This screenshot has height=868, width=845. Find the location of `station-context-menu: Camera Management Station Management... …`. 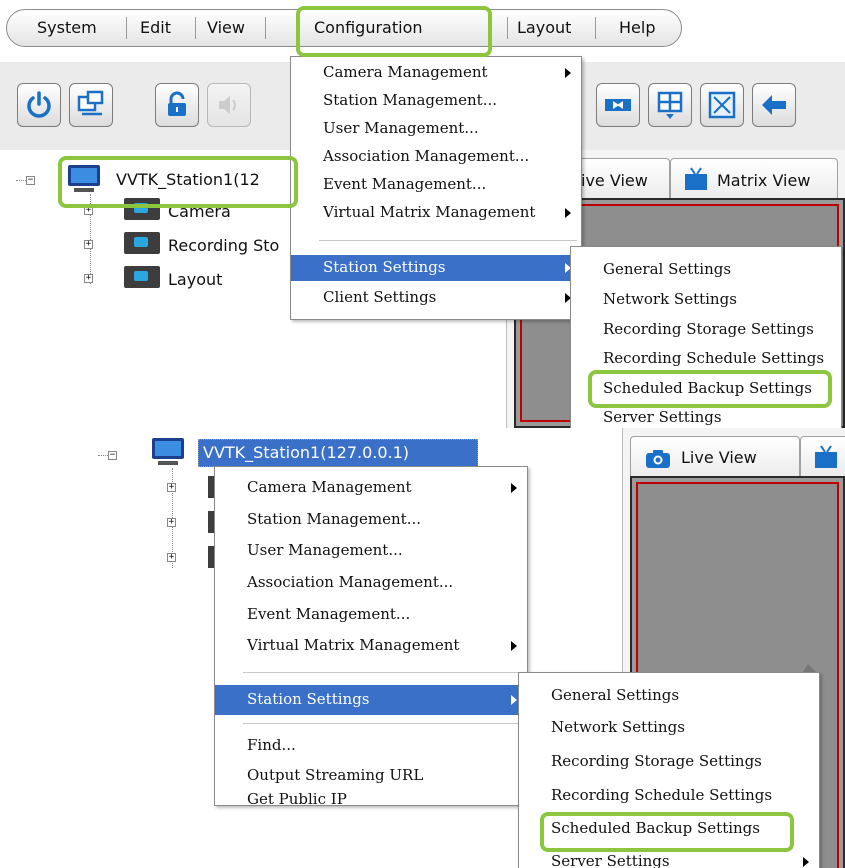

station-context-menu: Camera Management Station Management... … is located at coordinates (371, 637).